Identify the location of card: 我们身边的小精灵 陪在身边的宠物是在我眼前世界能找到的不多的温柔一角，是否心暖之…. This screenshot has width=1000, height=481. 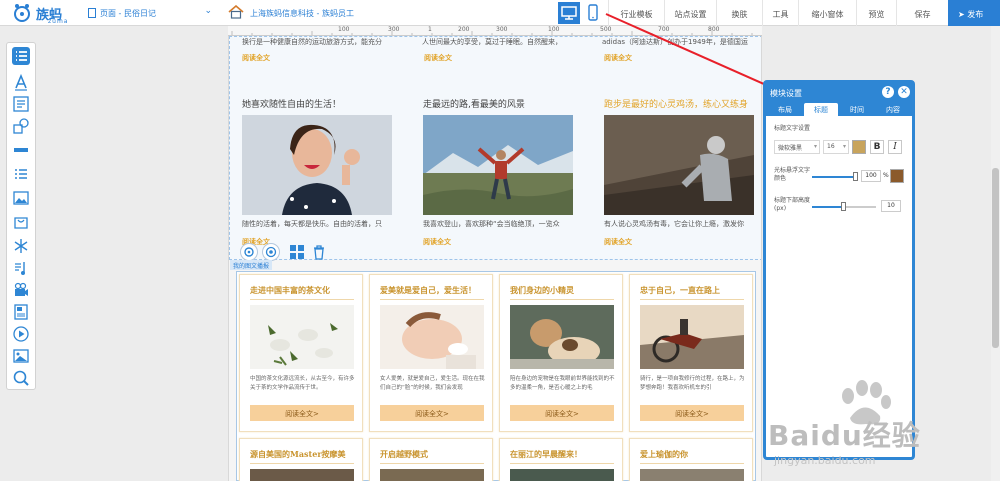
(561, 353).